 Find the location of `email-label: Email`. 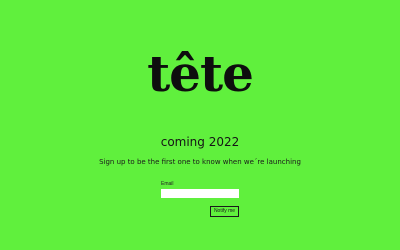

email-label: Email is located at coordinates (167, 184).